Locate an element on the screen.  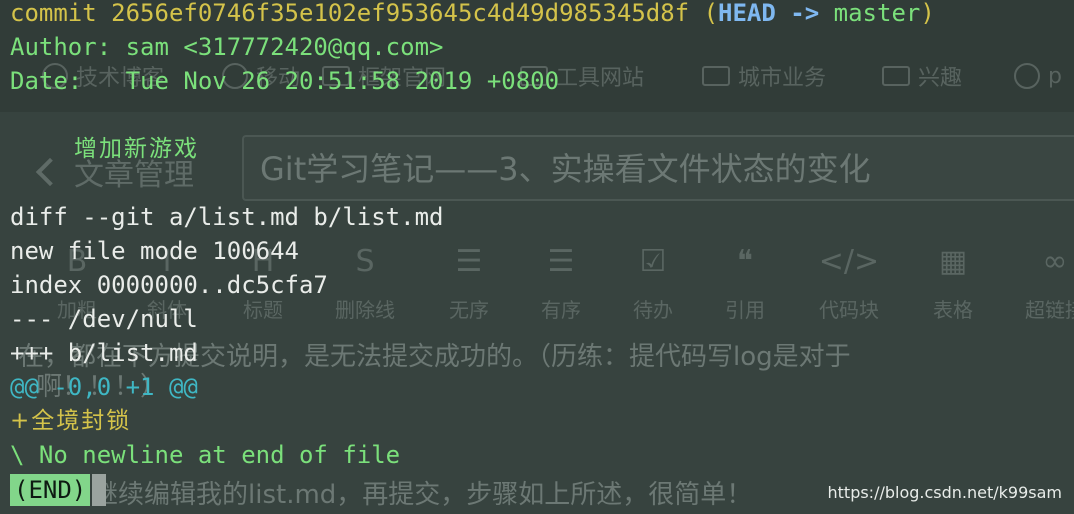
hunk-header: @@ -0,0 +1 @@ is located at coordinates (104, 387).